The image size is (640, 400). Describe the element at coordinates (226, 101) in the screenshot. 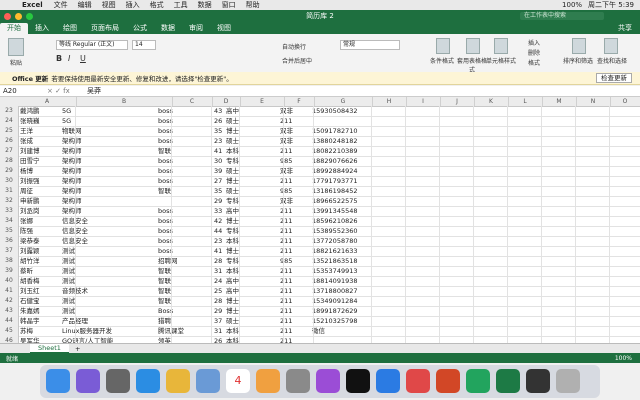

I see `column-header: D` at that location.